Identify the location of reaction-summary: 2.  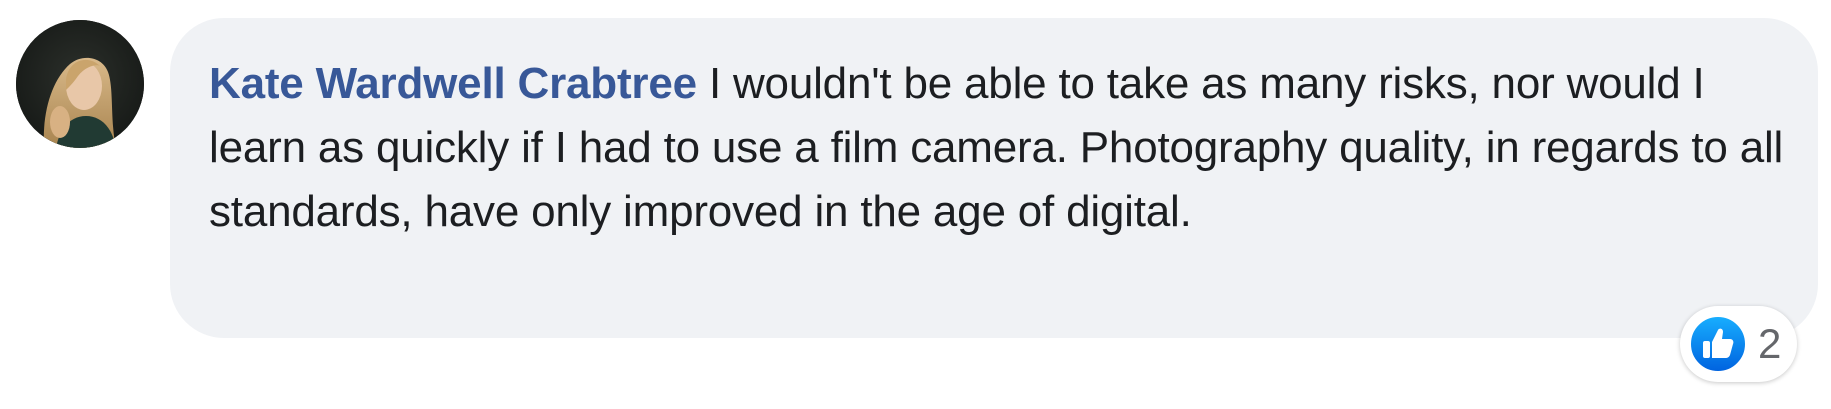
(1739, 344).